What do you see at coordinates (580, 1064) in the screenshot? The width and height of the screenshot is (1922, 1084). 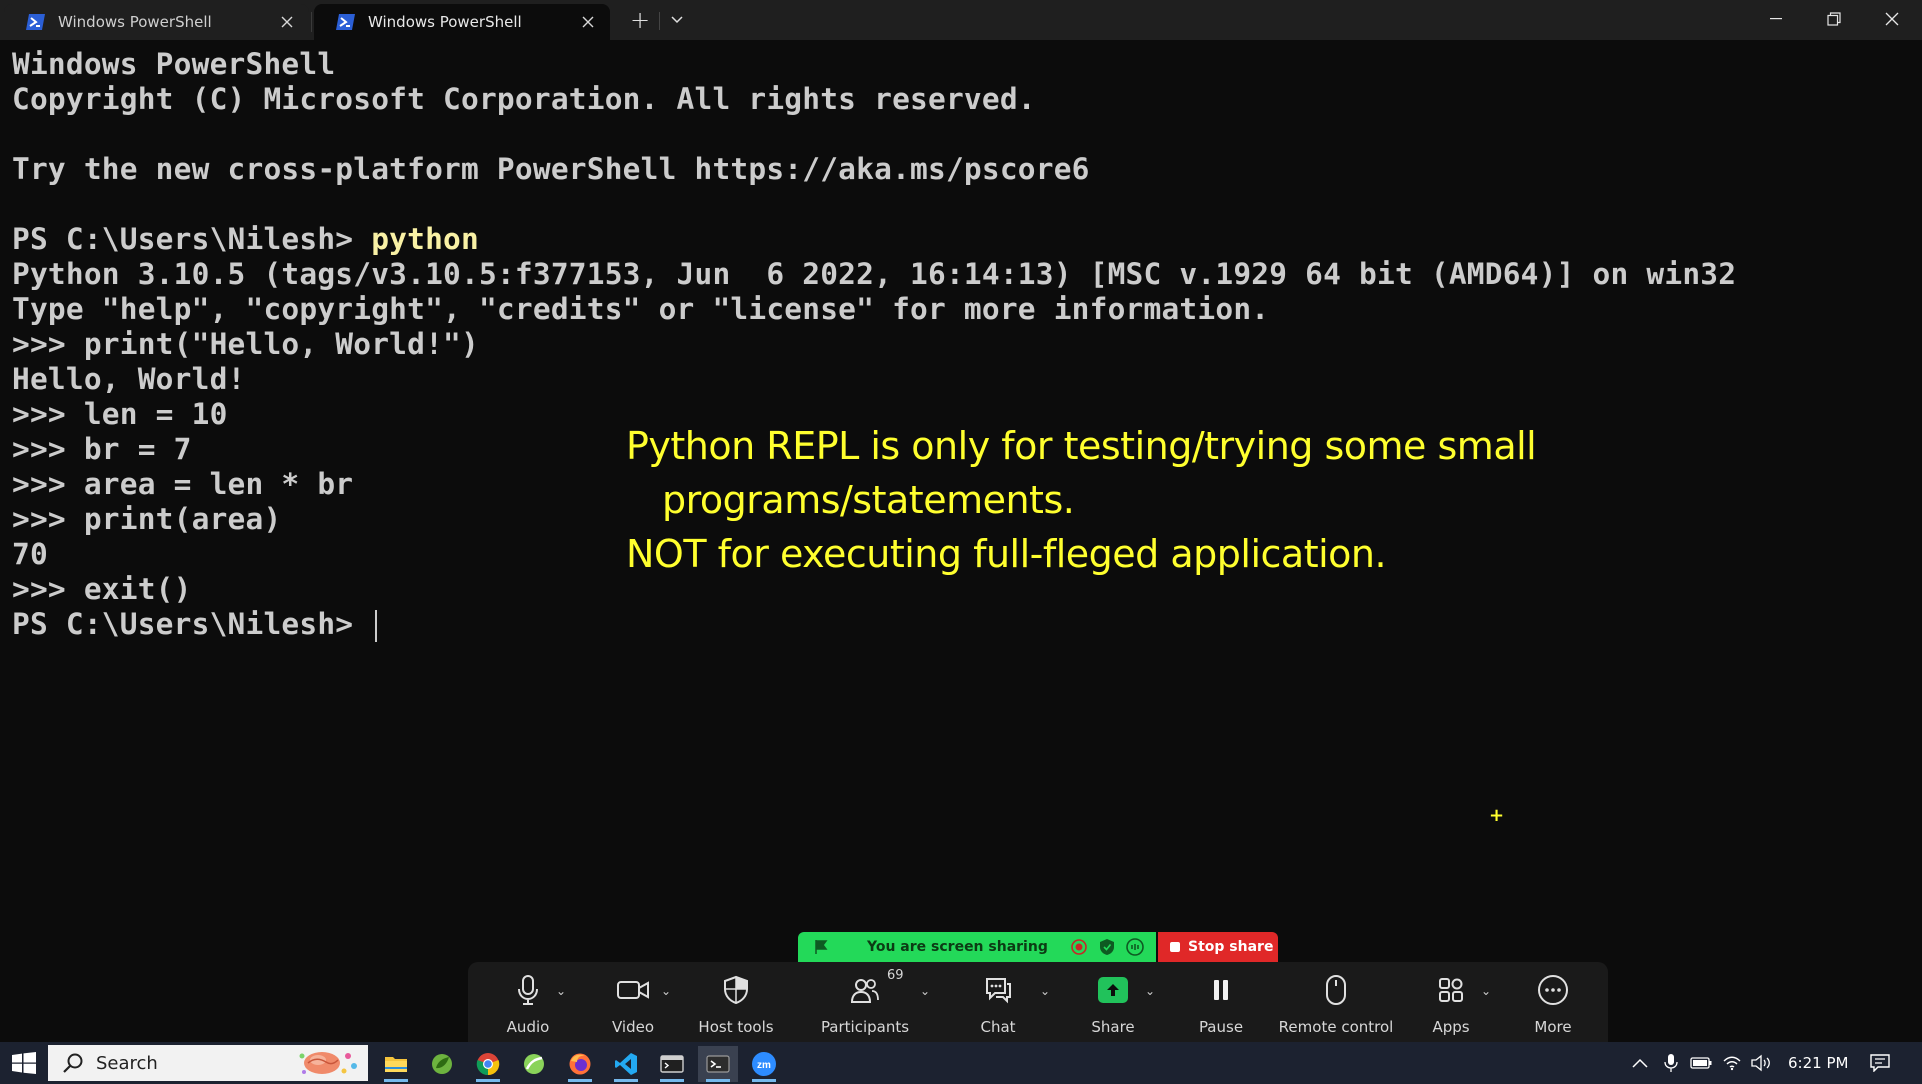 I see `taskbar-firefox` at bounding box center [580, 1064].